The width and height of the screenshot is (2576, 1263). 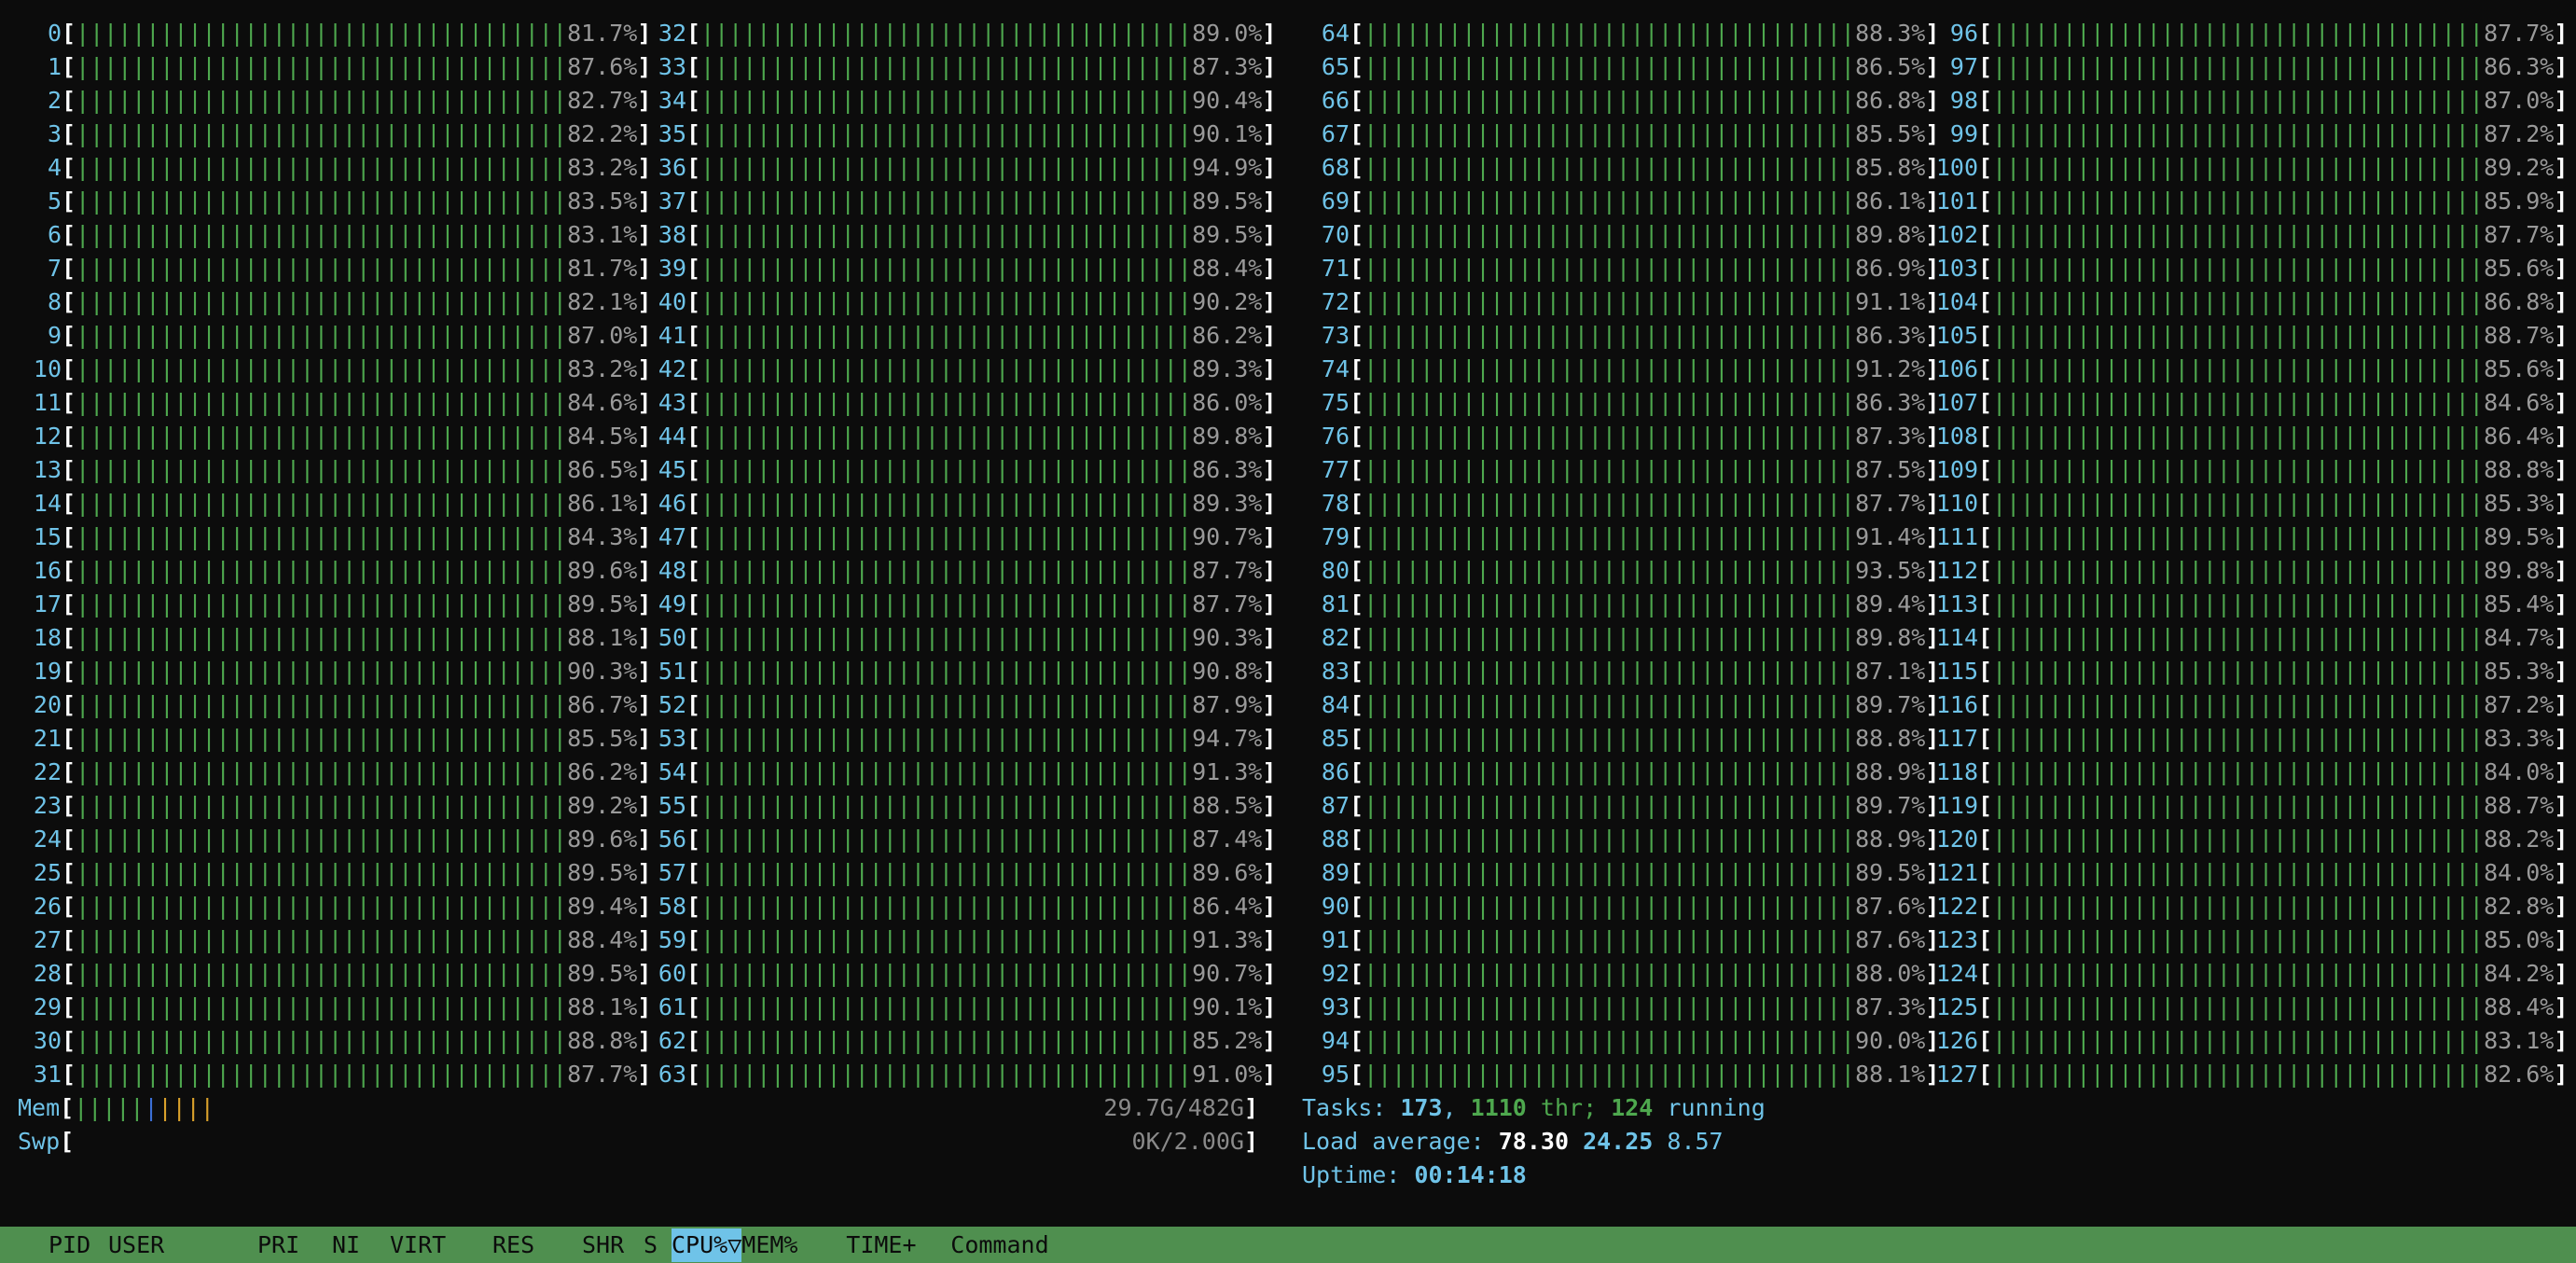 What do you see at coordinates (1883, 604) in the screenshot?
I see `cpu-percent: 89.4` at bounding box center [1883, 604].